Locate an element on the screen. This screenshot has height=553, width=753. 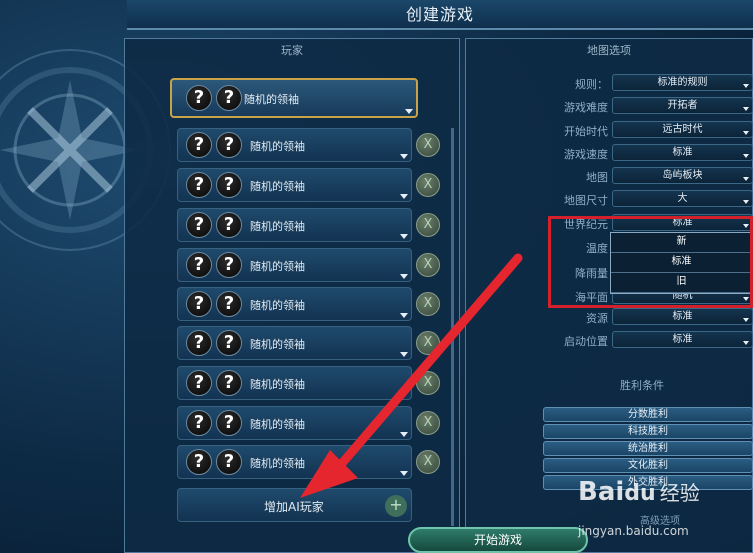
watermark-logo-suffix: du is located at coordinates (640, 493).